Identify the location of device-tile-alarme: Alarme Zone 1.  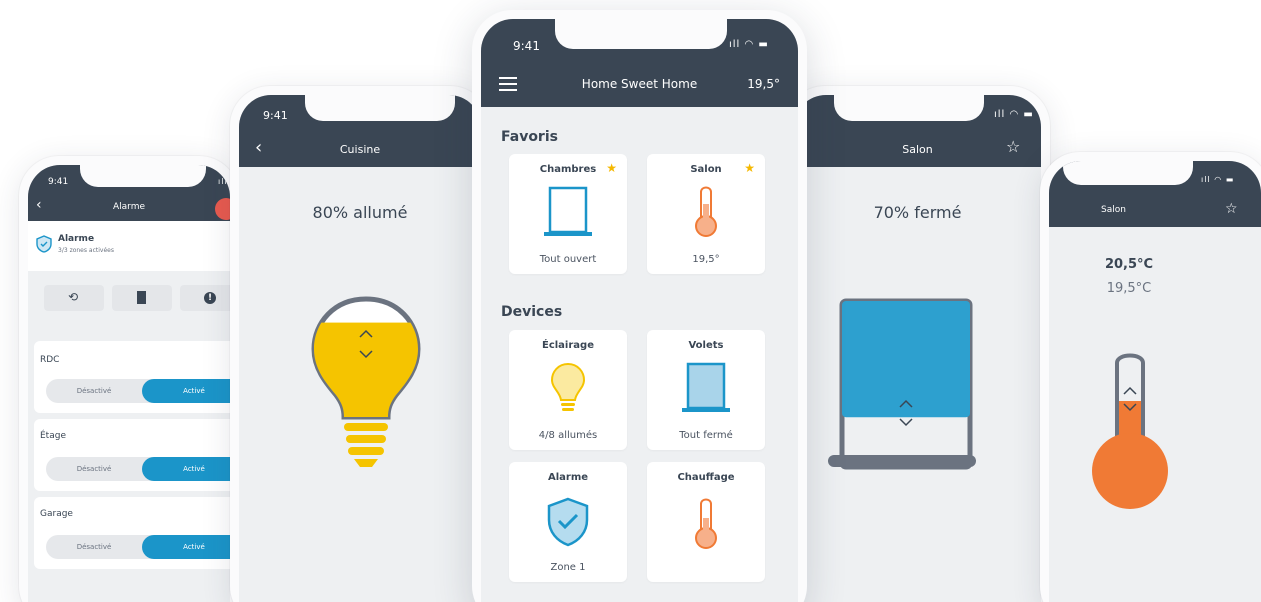
(568, 522).